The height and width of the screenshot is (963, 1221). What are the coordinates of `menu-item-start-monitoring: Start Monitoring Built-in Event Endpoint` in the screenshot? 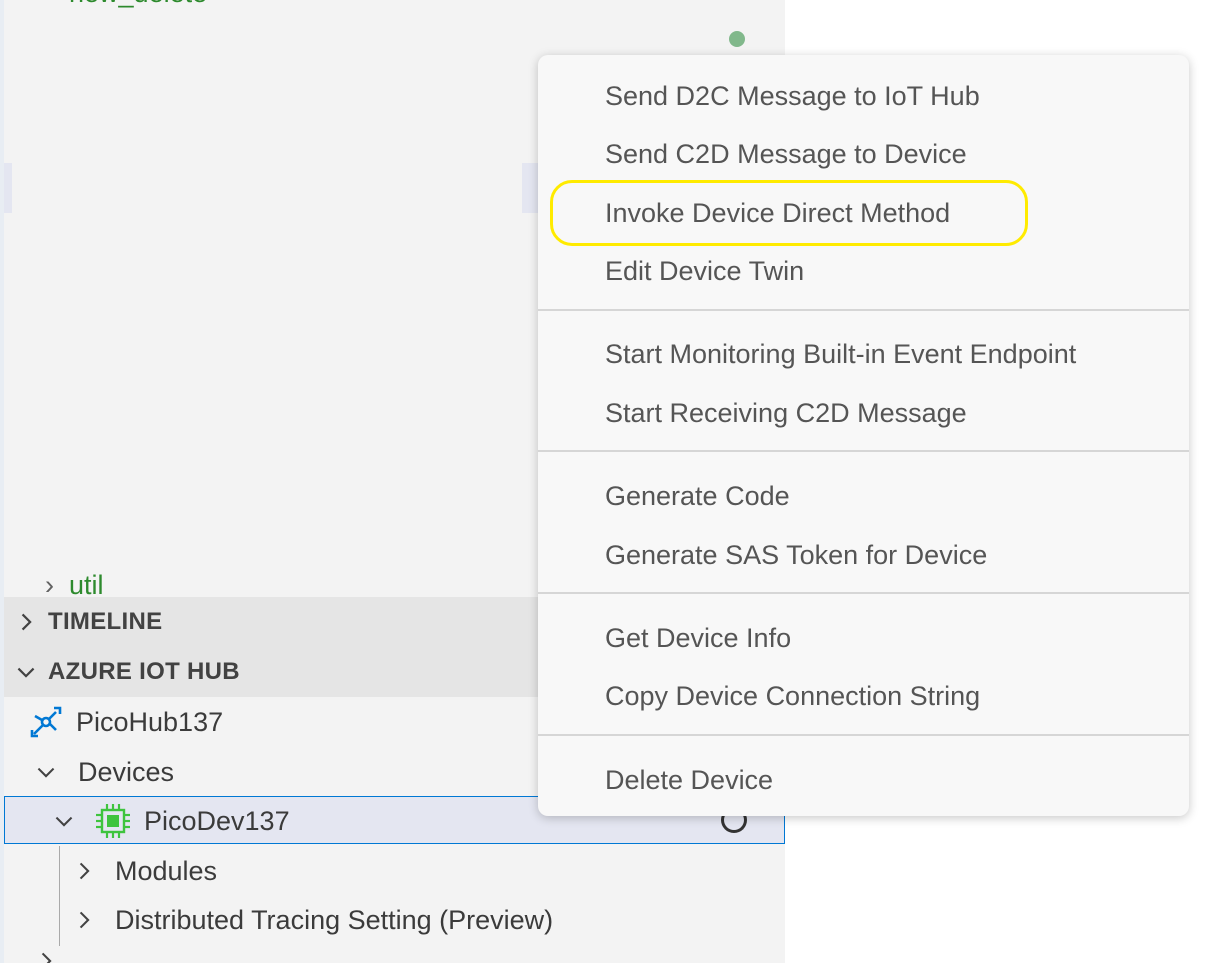 It's located at (863, 354).